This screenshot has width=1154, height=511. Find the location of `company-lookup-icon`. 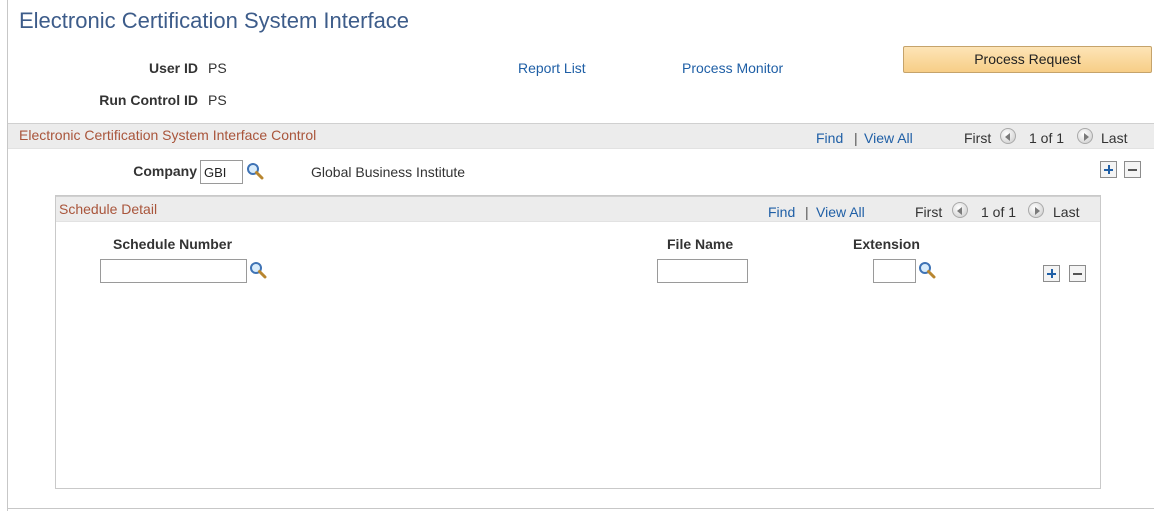

company-lookup-icon is located at coordinates (255, 171).